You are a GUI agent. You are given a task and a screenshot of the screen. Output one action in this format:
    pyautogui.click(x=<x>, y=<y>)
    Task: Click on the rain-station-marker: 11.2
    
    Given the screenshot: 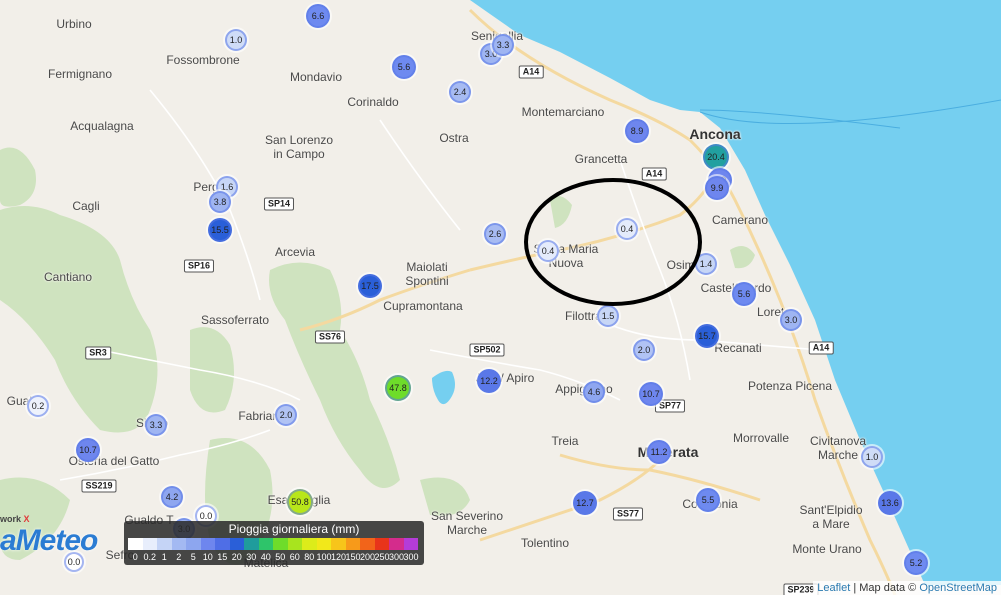 What is the action you would take?
    pyautogui.click(x=659, y=452)
    